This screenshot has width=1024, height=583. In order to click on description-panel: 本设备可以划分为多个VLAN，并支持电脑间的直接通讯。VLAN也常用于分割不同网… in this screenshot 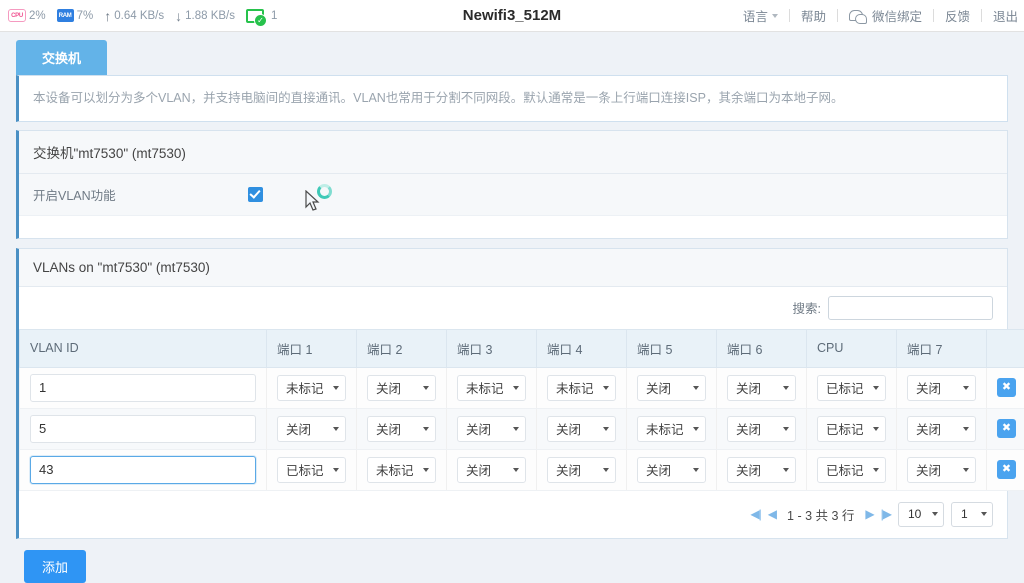, I will do `click(512, 98)`.